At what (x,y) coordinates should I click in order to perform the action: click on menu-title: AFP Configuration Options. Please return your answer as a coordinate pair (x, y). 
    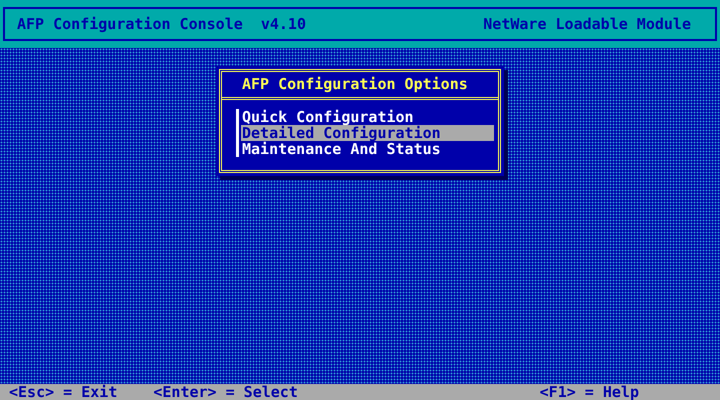
    Looking at the image, I should click on (355, 85).